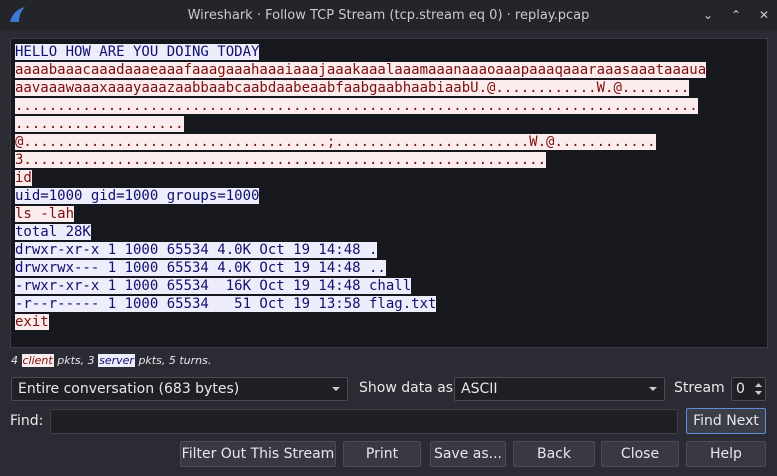  I want to click on filter-out-stream-button: Filter Out This Stream, so click(258, 454).